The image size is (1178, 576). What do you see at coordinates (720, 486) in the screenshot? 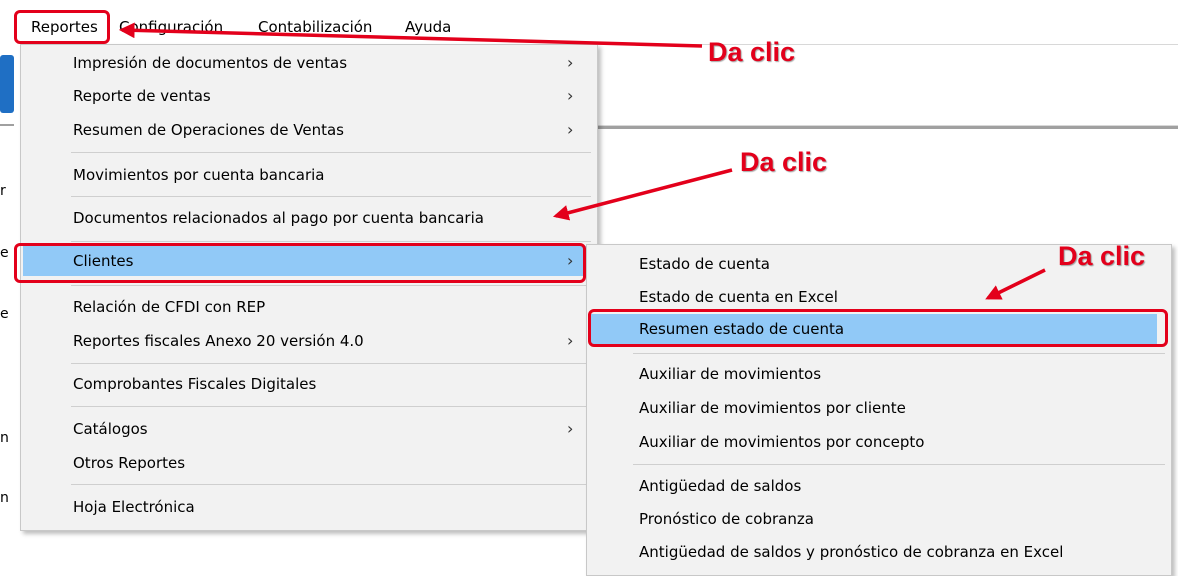
I see `menu-item-label: Antigüedad de saldos` at bounding box center [720, 486].